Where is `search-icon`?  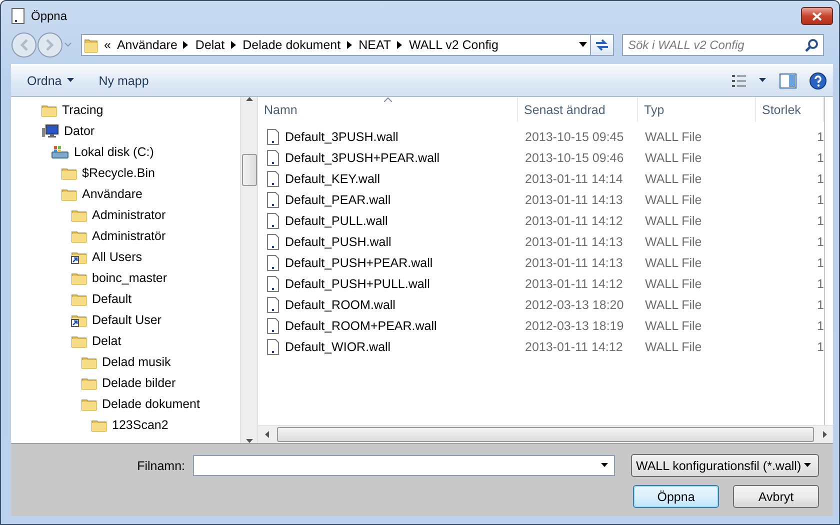
search-icon is located at coordinates (812, 45).